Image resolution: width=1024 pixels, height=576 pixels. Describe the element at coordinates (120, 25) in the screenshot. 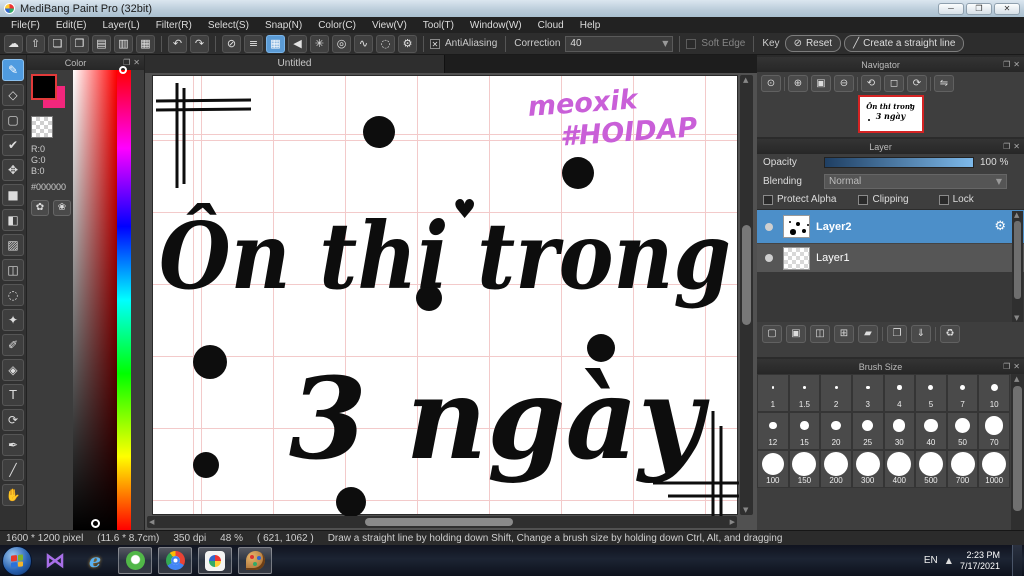

I see `menu-layer: Layer(L)` at that location.